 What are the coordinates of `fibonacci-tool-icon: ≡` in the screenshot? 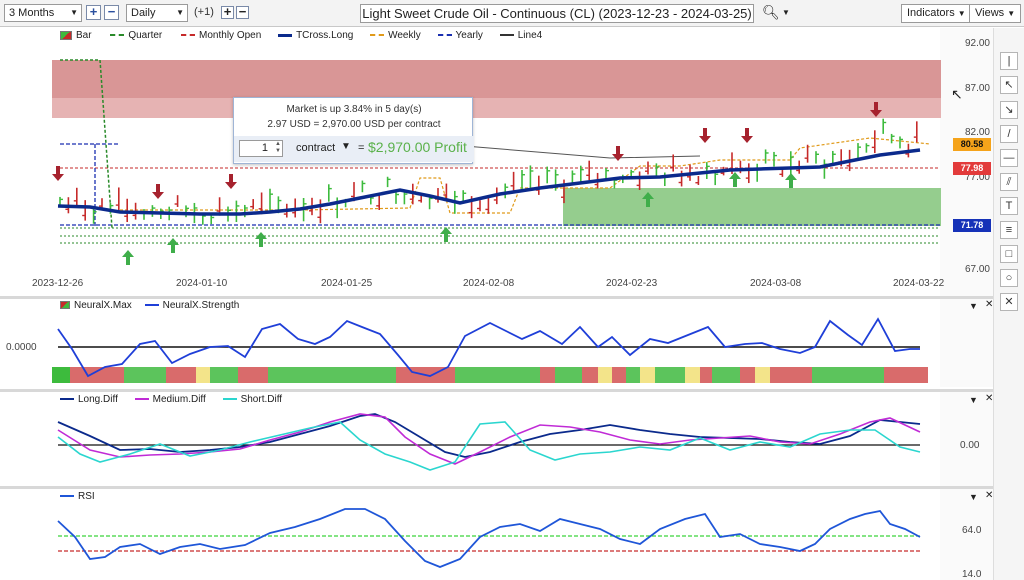 It's located at (1009, 230).